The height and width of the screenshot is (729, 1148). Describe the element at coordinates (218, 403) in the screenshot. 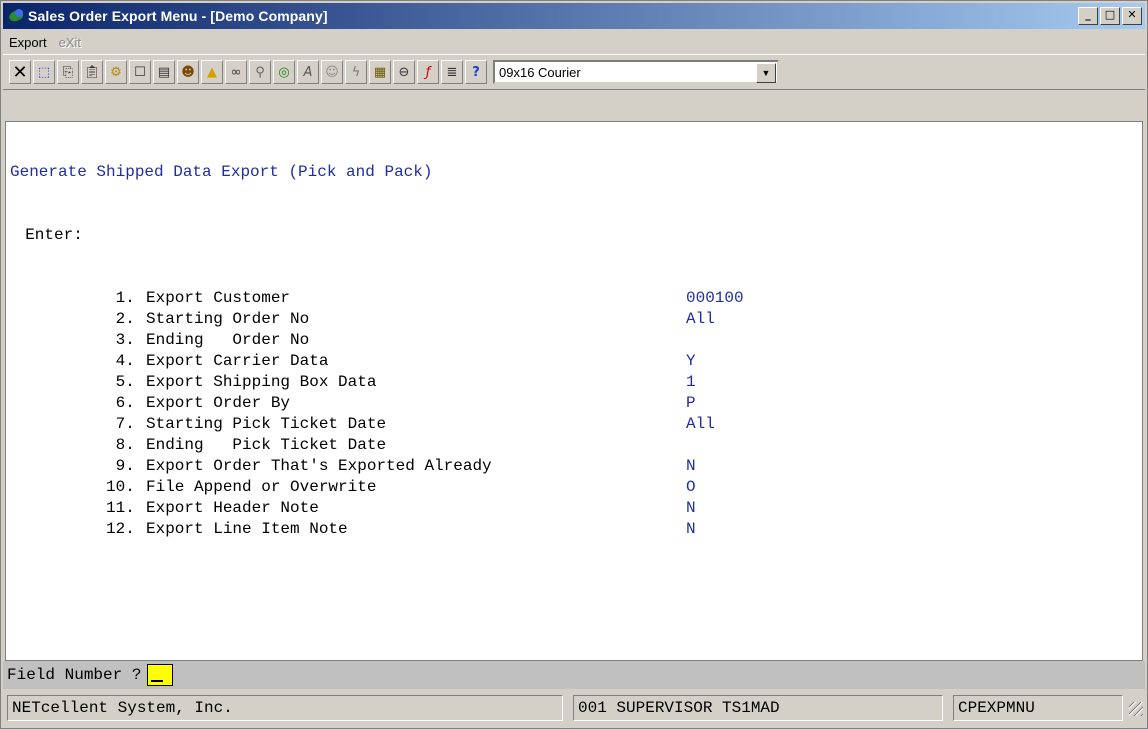

I see `field-label: Export Order By` at that location.